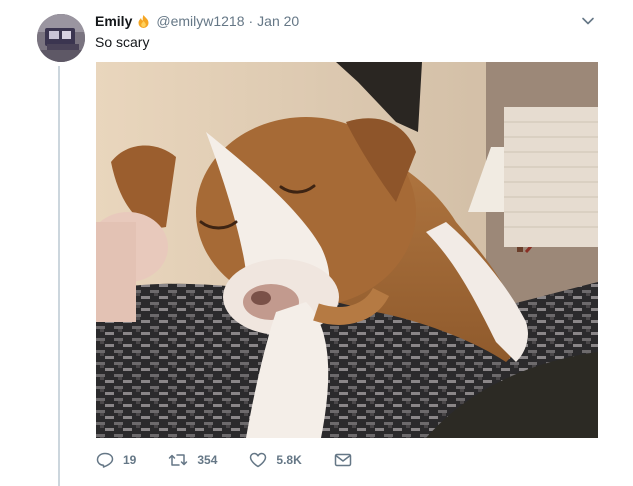 This screenshot has width=633, height=486. What do you see at coordinates (289, 460) in the screenshot?
I see `like-count: 5.8K` at bounding box center [289, 460].